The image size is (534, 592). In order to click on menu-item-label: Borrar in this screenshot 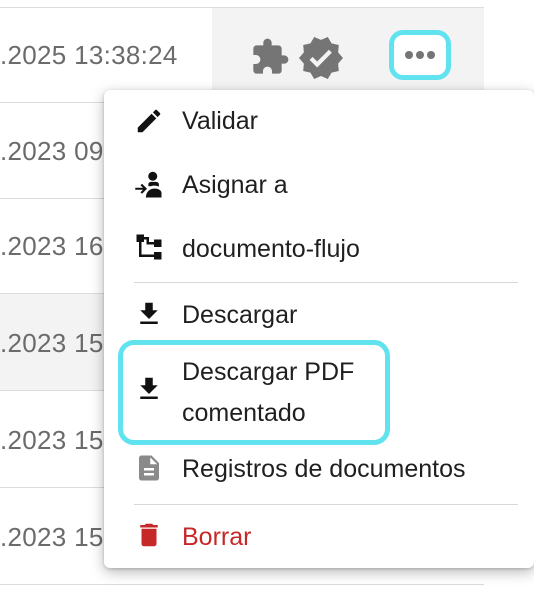, I will do `click(217, 537)`.